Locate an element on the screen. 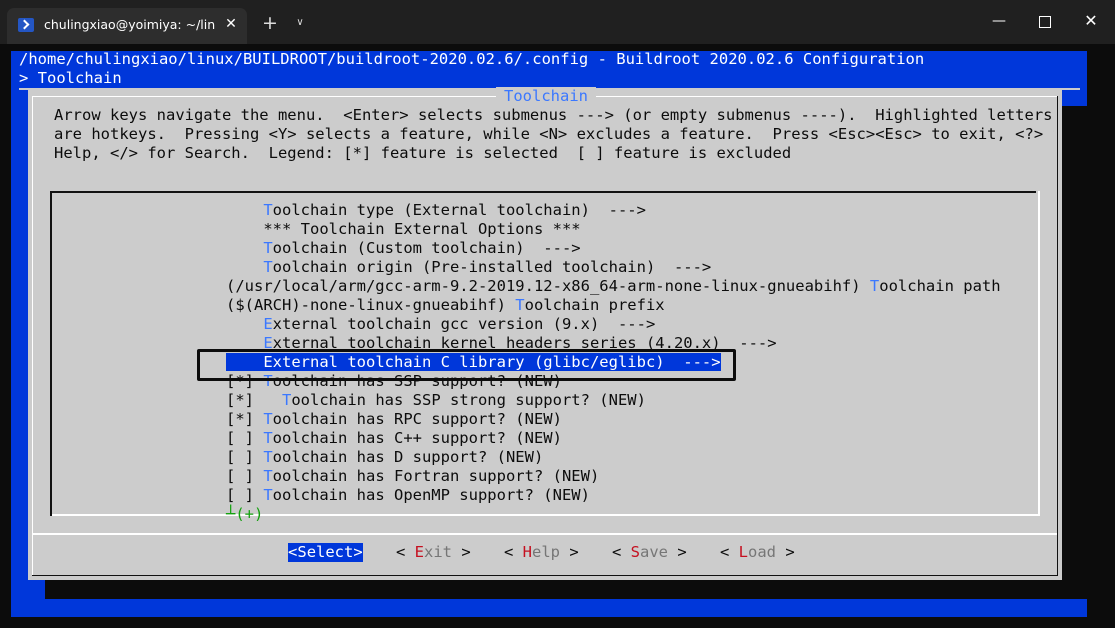 This screenshot has width=1115, height=628. highlight-annotation is located at coordinates (466, 365).